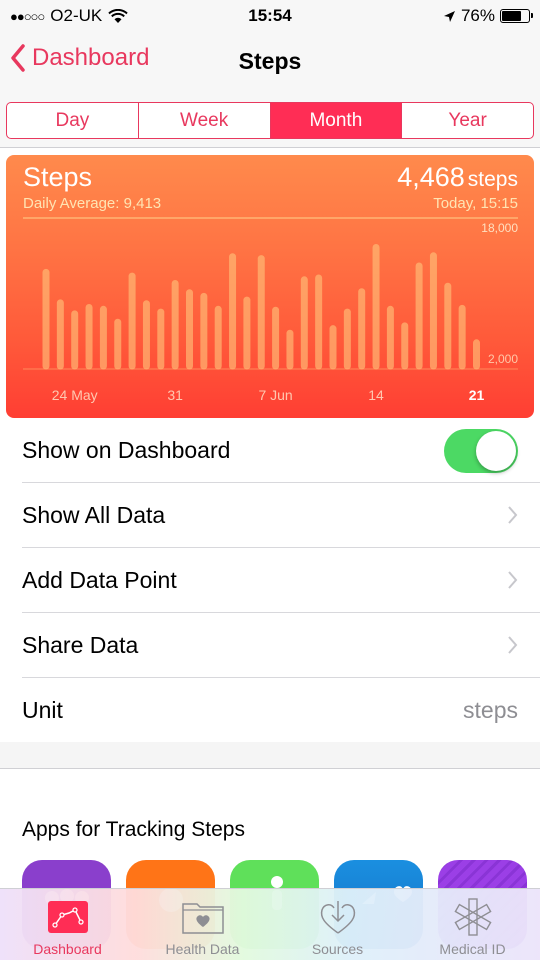 This screenshot has height=960, width=540. Describe the element at coordinates (472, 949) in the screenshot. I see `tab-label: Medical ID` at that location.